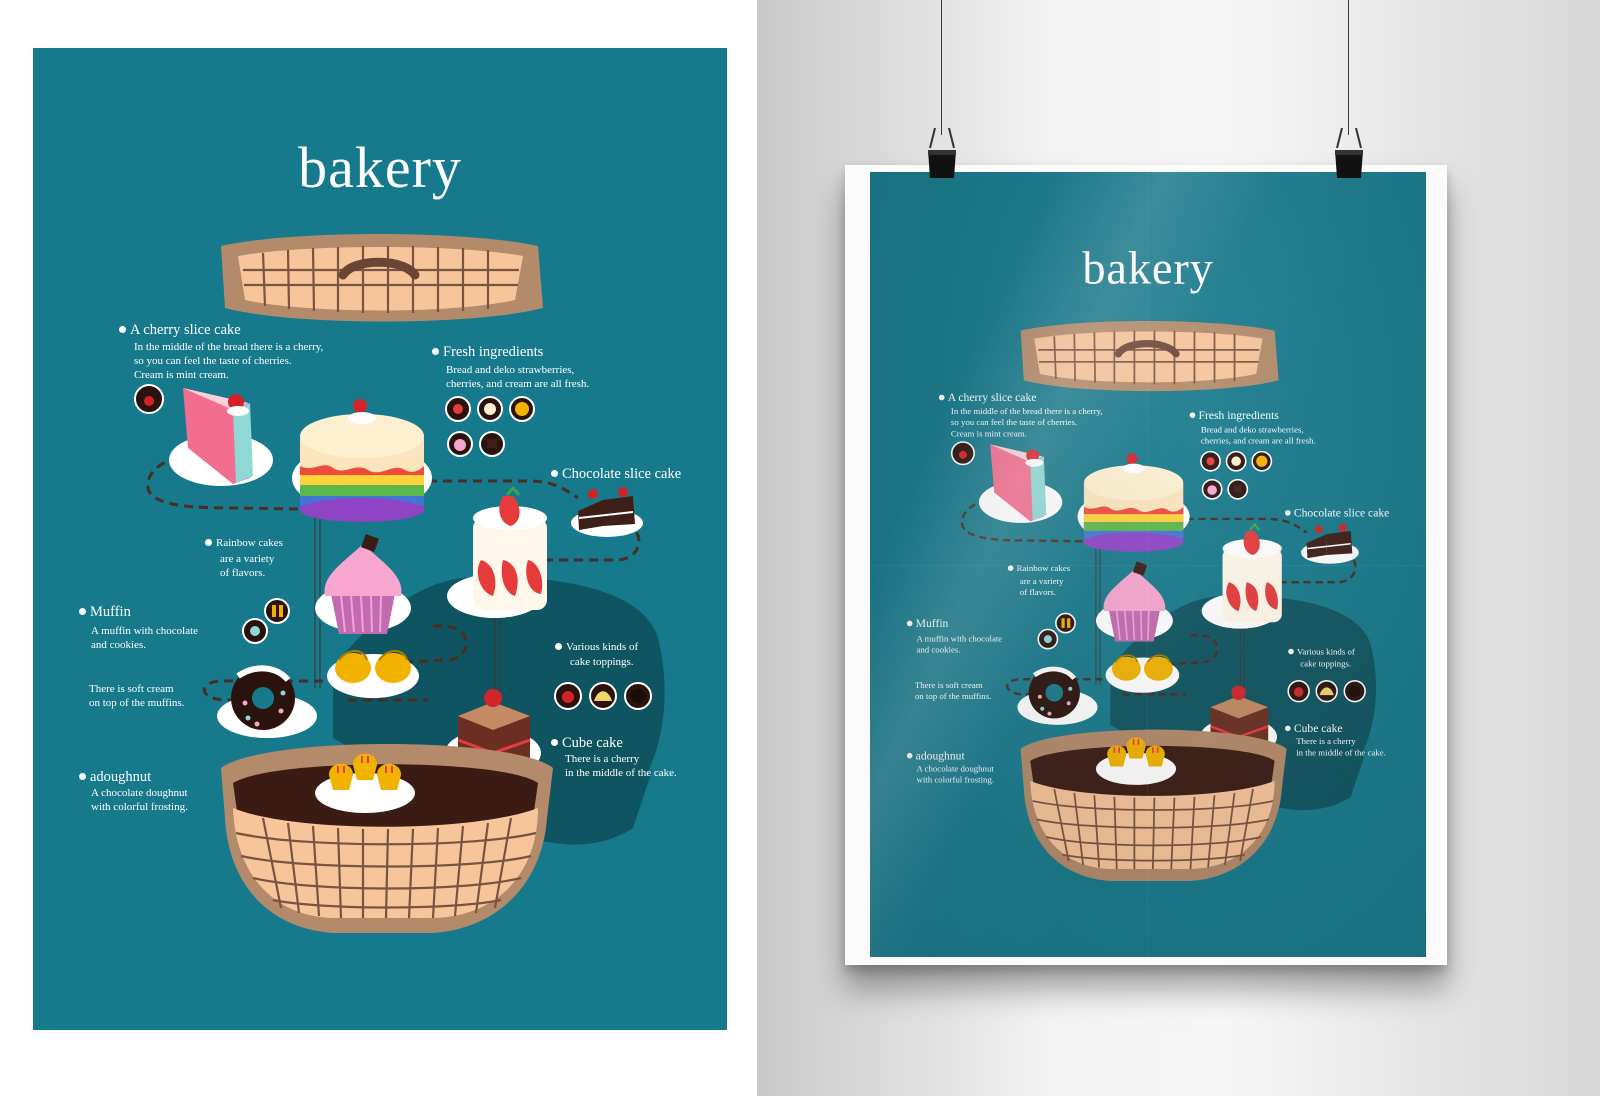  What do you see at coordinates (1148, 565) in the screenshot?
I see `fold-line-horizontal` at bounding box center [1148, 565].